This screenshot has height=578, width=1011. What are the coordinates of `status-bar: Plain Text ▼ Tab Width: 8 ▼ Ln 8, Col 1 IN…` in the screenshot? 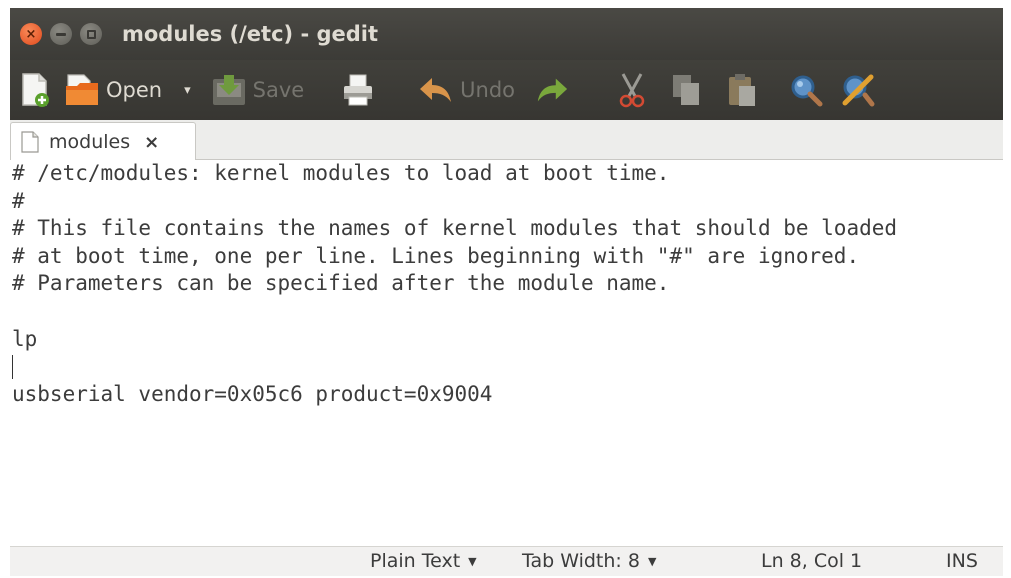 It's located at (506, 561).